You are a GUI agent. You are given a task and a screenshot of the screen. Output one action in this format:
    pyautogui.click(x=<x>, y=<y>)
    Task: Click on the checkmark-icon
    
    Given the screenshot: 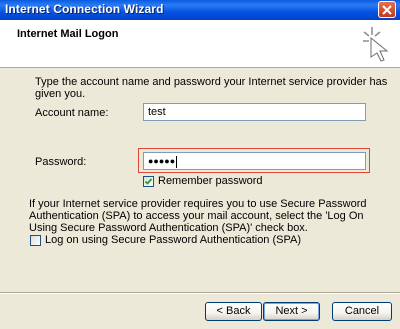 What is the action you would take?
    pyautogui.click(x=148, y=181)
    